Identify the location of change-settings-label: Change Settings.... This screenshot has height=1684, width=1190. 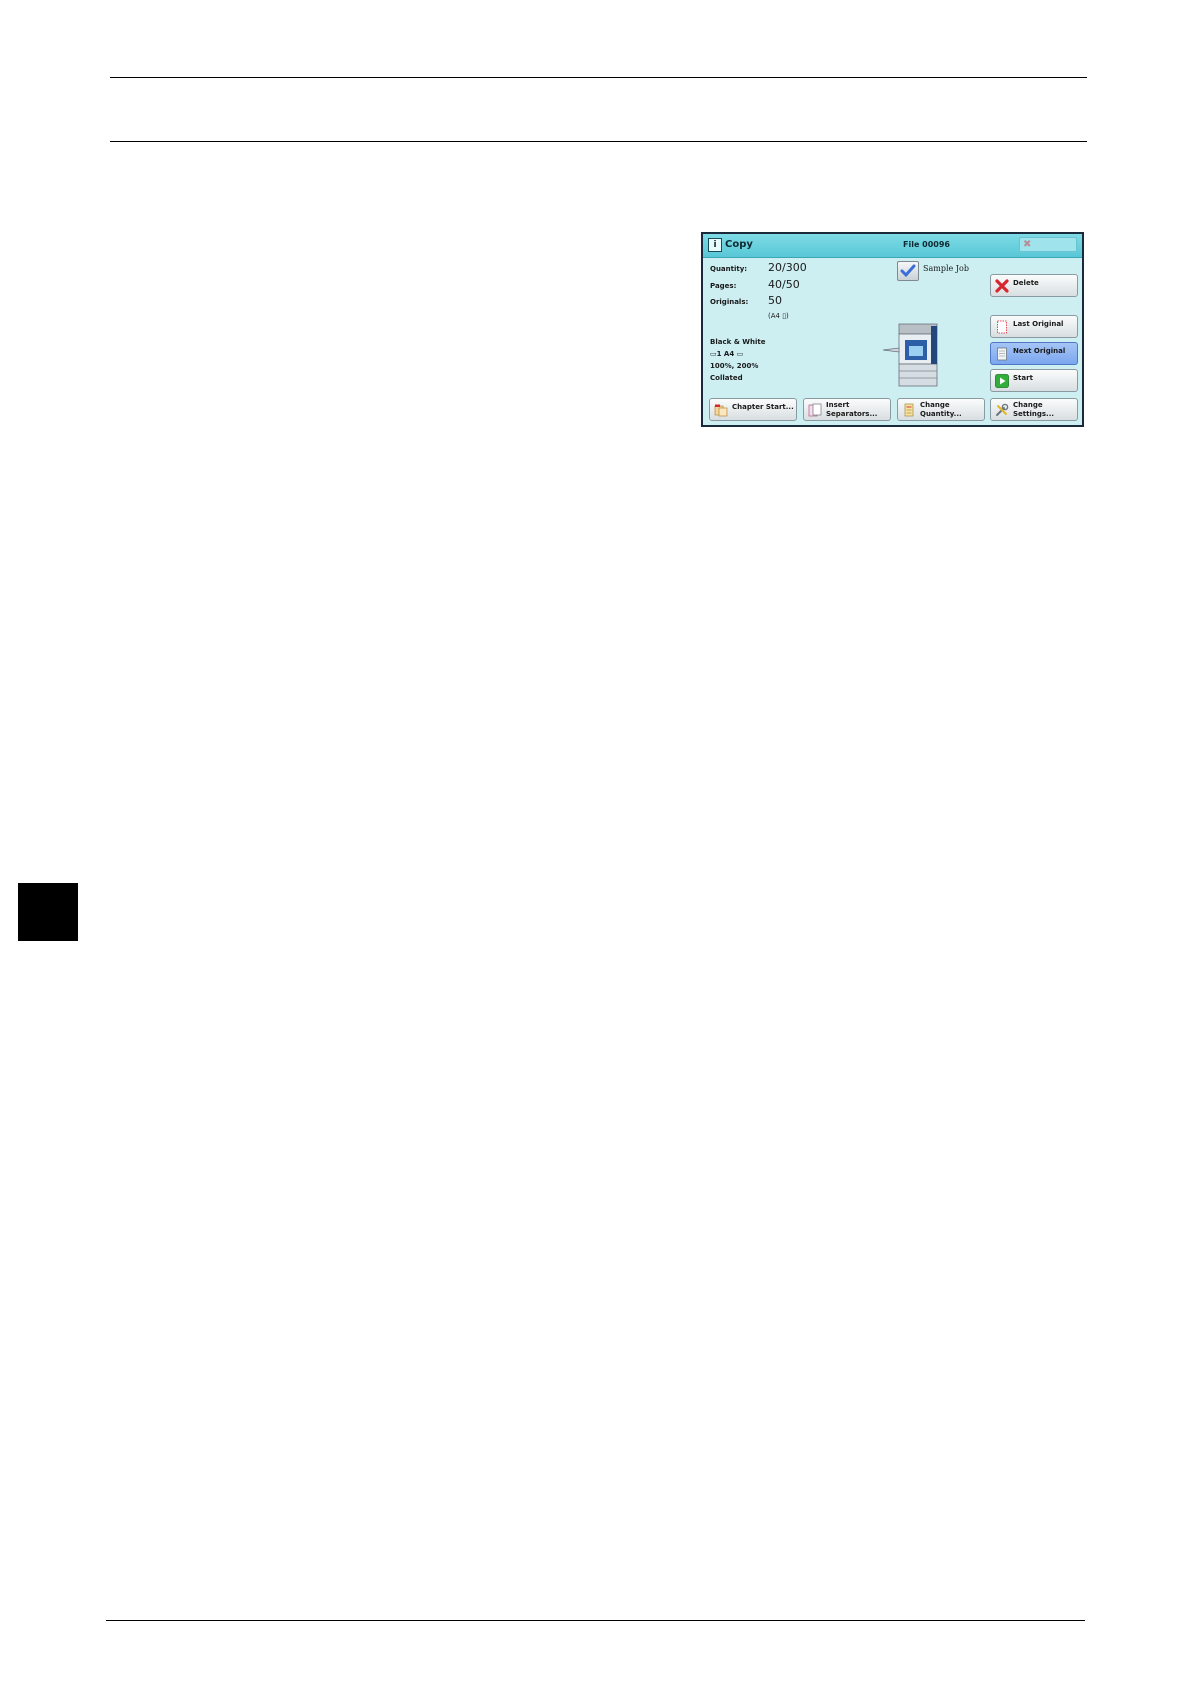
(1033, 410).